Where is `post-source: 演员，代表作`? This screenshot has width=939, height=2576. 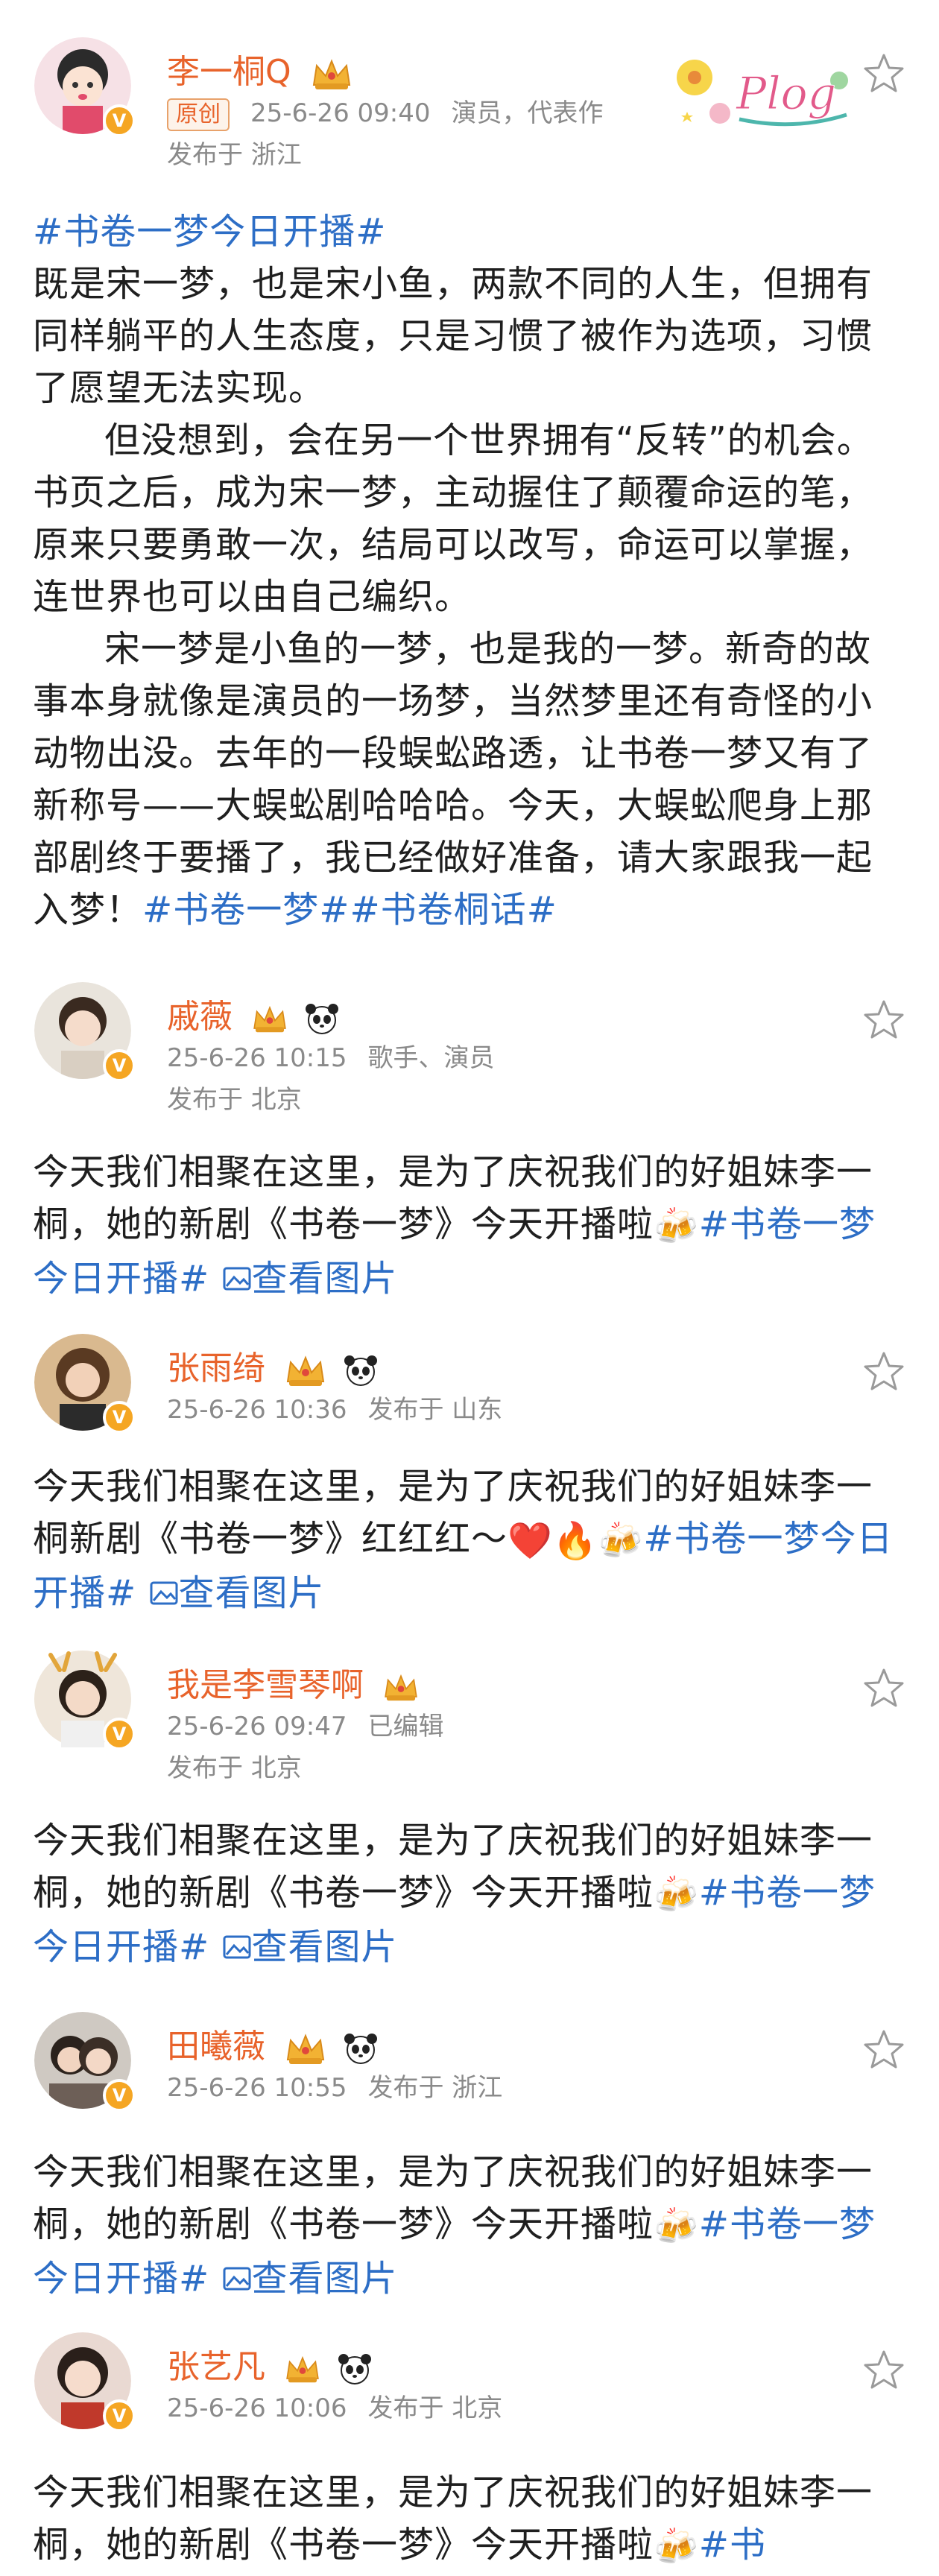
post-source: 演员，代表作 is located at coordinates (528, 113).